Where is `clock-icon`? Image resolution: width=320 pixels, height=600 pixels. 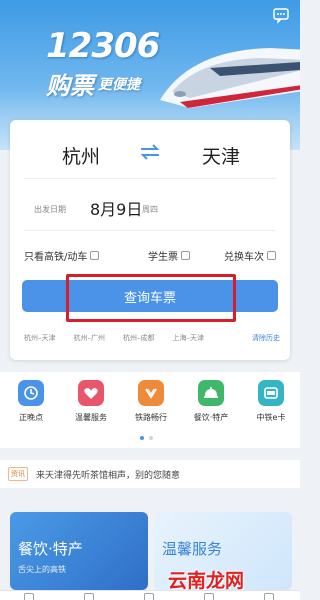 clock-icon is located at coordinates (31, 393).